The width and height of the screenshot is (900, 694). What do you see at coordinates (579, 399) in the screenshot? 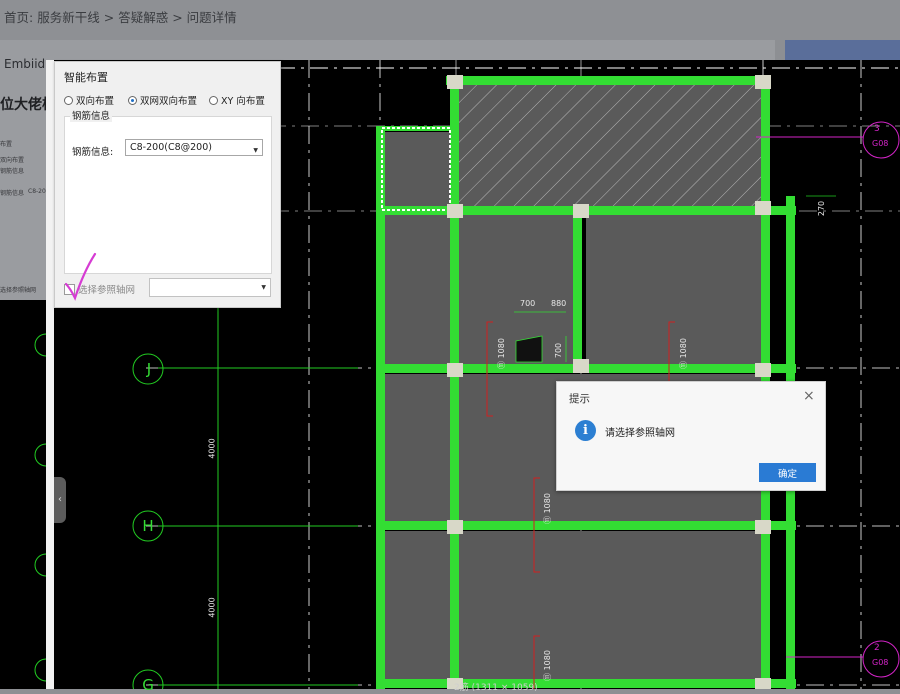
I see `dialog-title: 提示` at bounding box center [579, 399].